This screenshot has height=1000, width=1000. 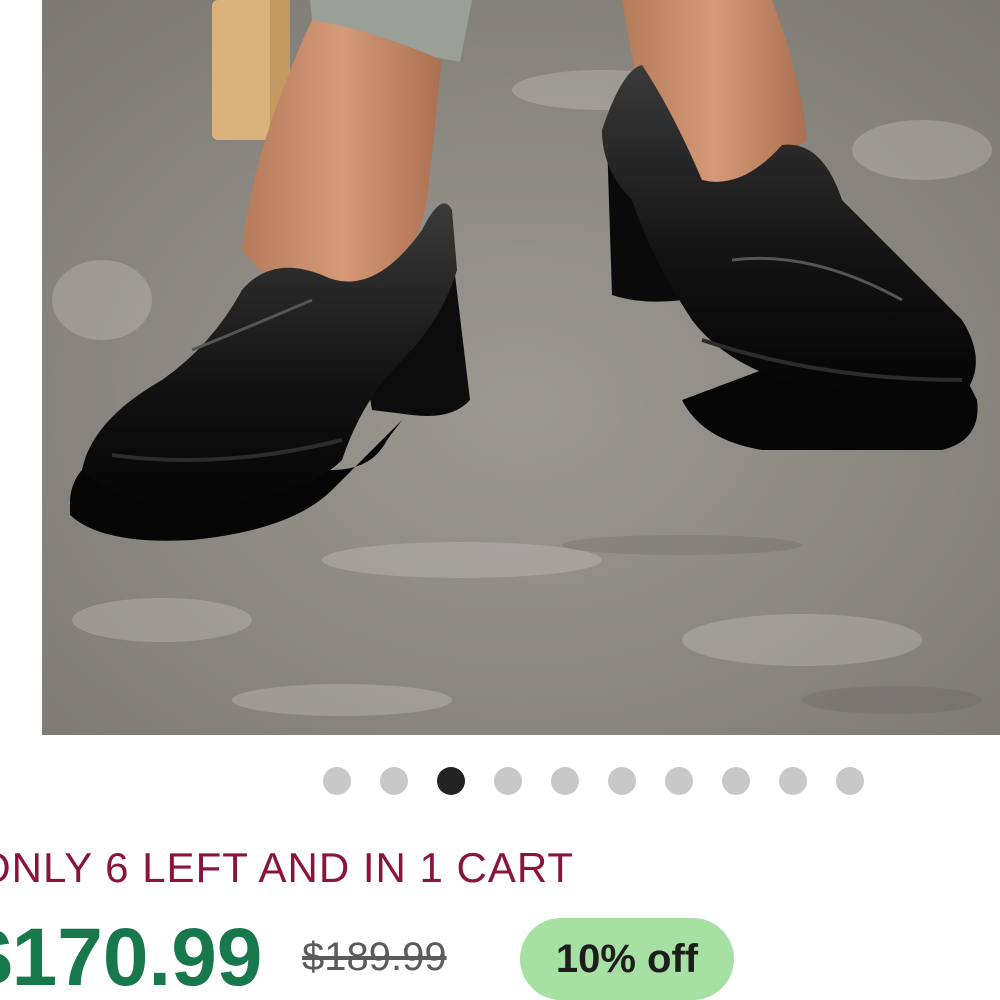 I want to click on carousel-dot-active, so click(x=451, y=781).